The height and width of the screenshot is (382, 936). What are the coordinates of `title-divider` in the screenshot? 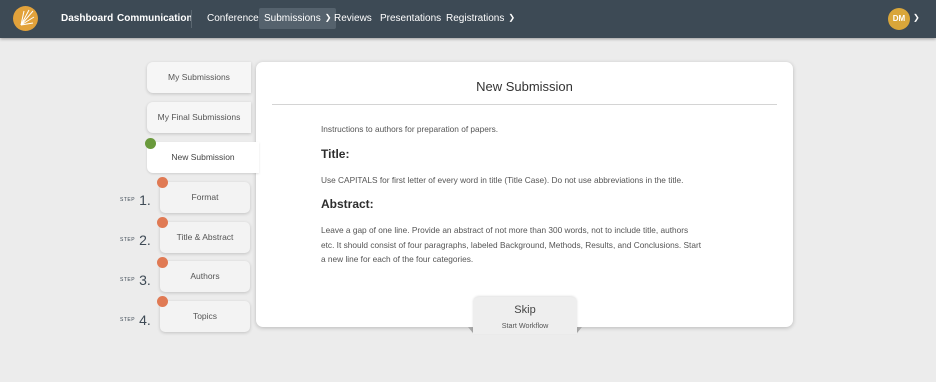 It's located at (524, 104).